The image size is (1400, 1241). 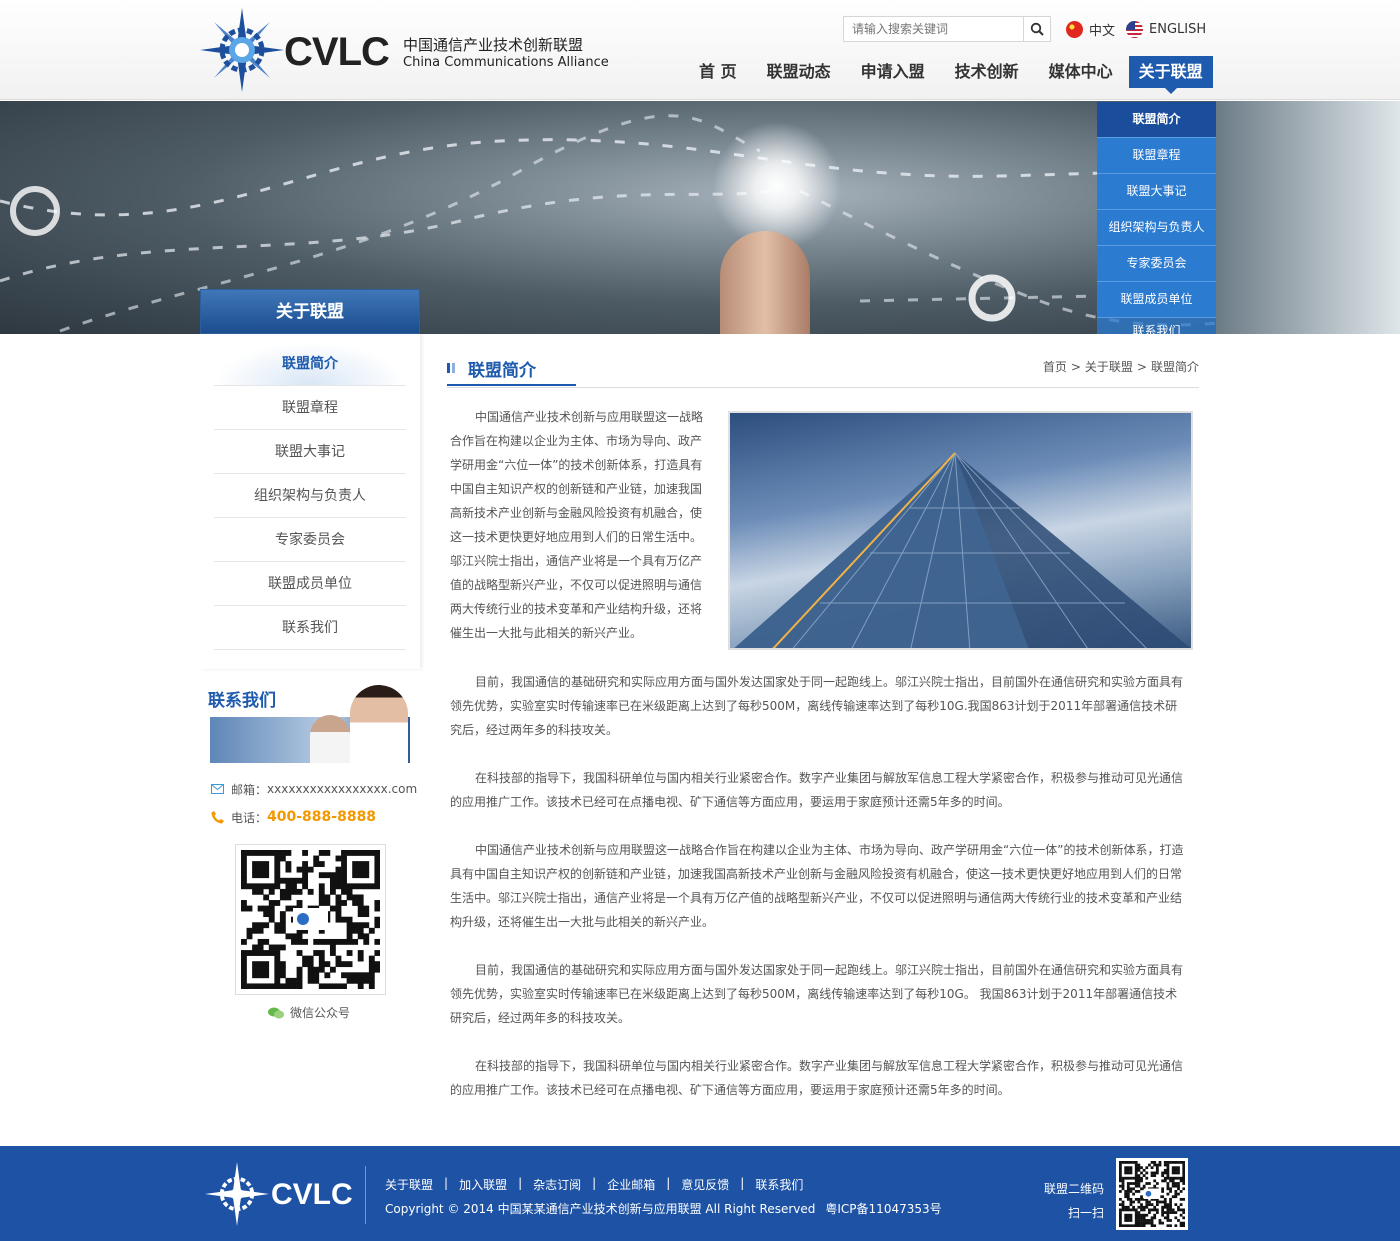 What do you see at coordinates (310, 408) in the screenshot?
I see `sidebar-item-charter: 联盟章程` at bounding box center [310, 408].